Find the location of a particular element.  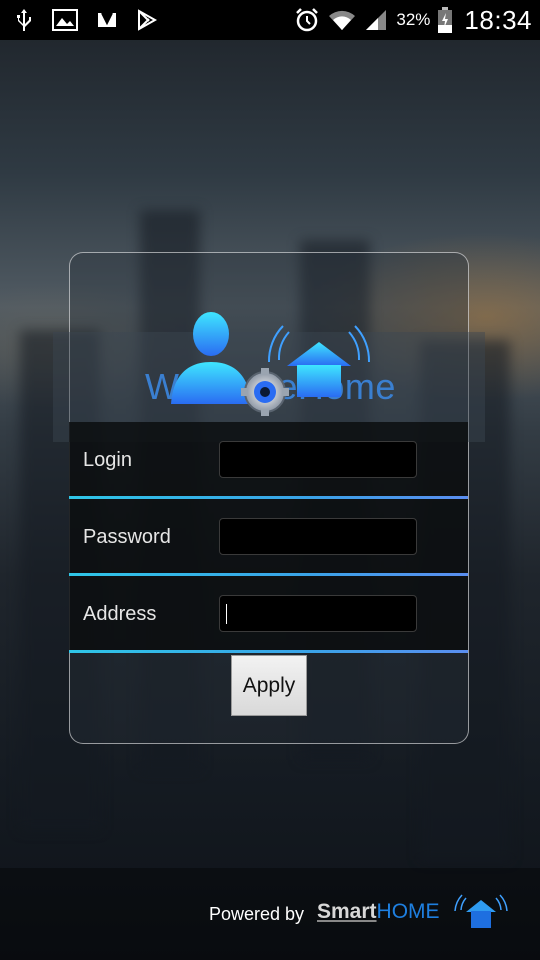

address-underline is located at coordinates (268, 651).